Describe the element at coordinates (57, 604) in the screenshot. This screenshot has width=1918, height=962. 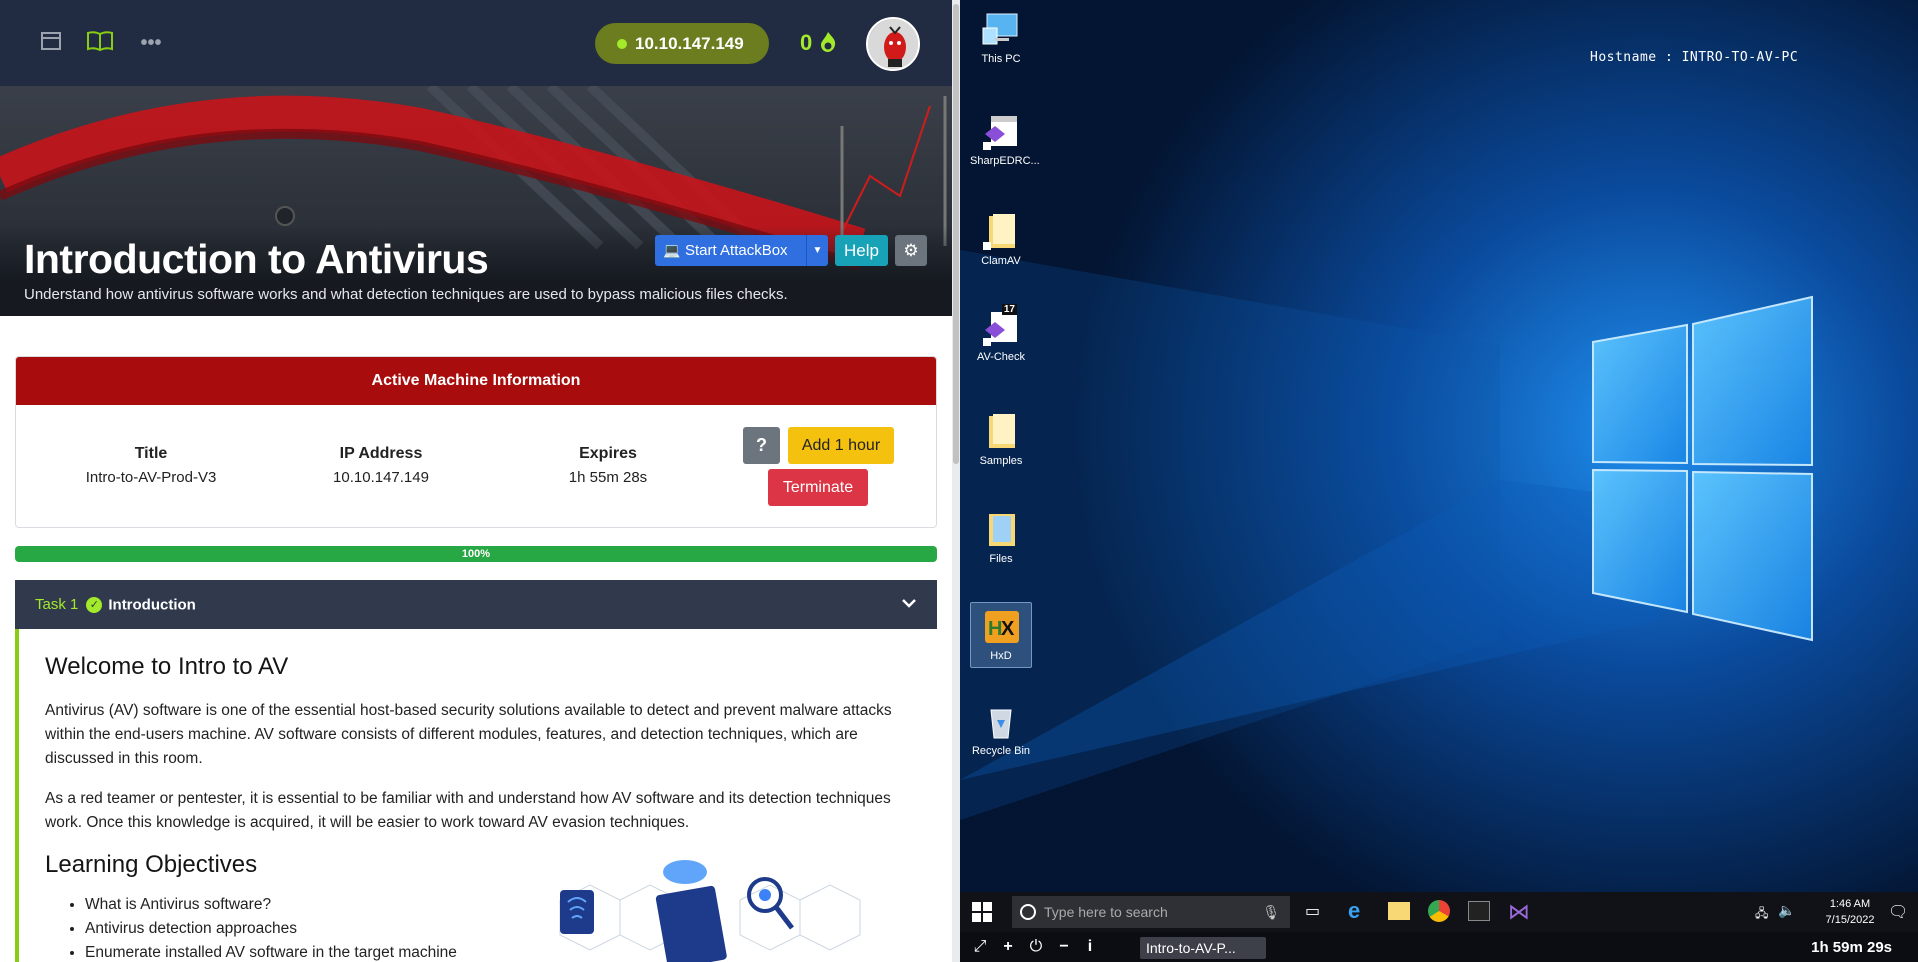
I see `task-number: Task 1` at that location.